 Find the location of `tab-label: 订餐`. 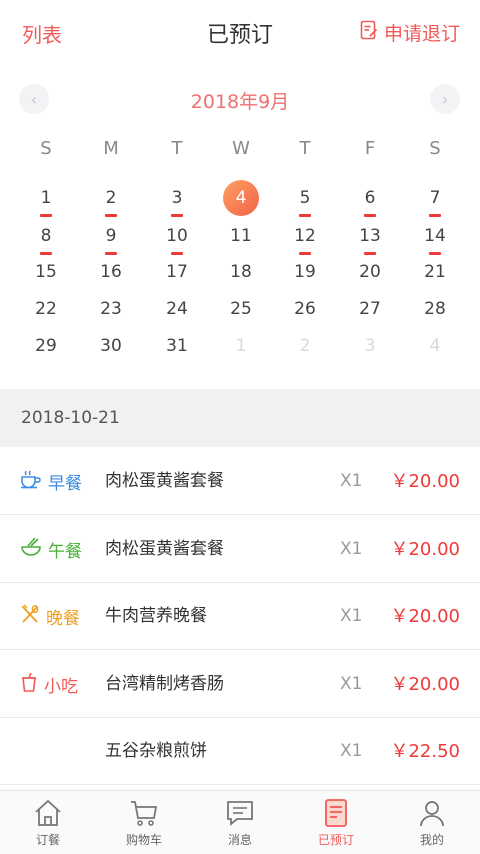

tab-label: 订餐 is located at coordinates (47, 840).